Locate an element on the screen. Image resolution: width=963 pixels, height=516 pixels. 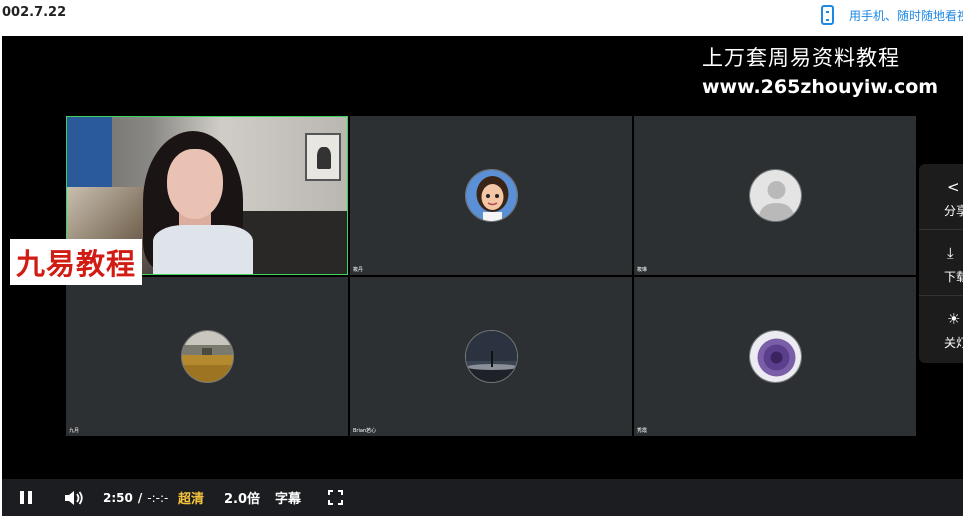
presenter-face is located at coordinates (195, 184).